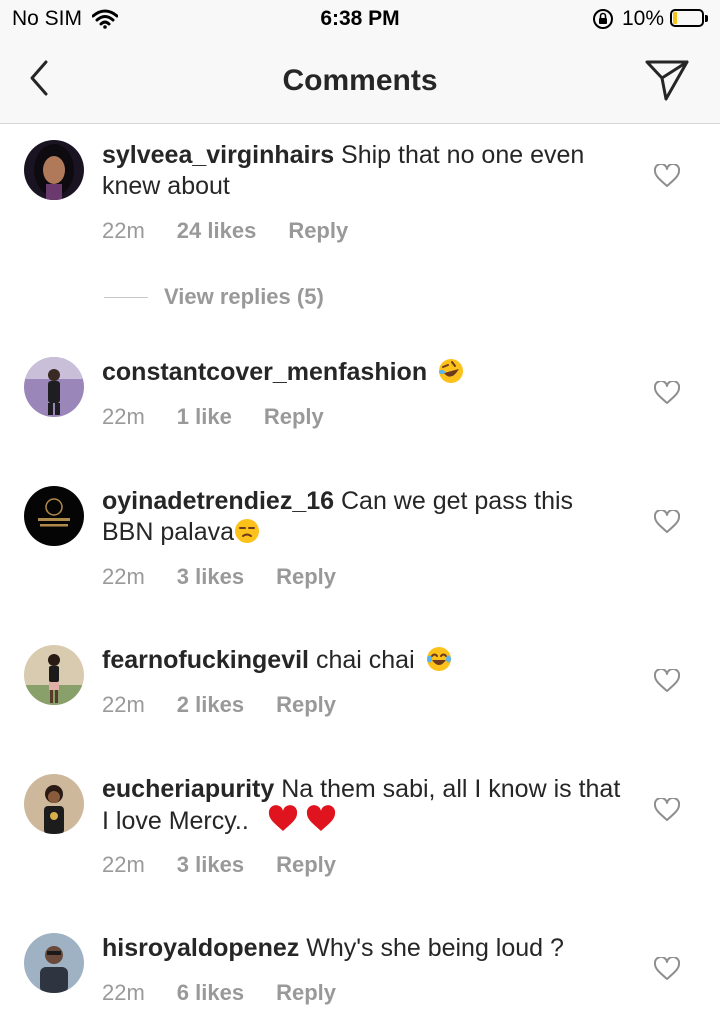 This screenshot has height=1033, width=720. What do you see at coordinates (690, 19) in the screenshot?
I see `battery-icon` at bounding box center [690, 19].